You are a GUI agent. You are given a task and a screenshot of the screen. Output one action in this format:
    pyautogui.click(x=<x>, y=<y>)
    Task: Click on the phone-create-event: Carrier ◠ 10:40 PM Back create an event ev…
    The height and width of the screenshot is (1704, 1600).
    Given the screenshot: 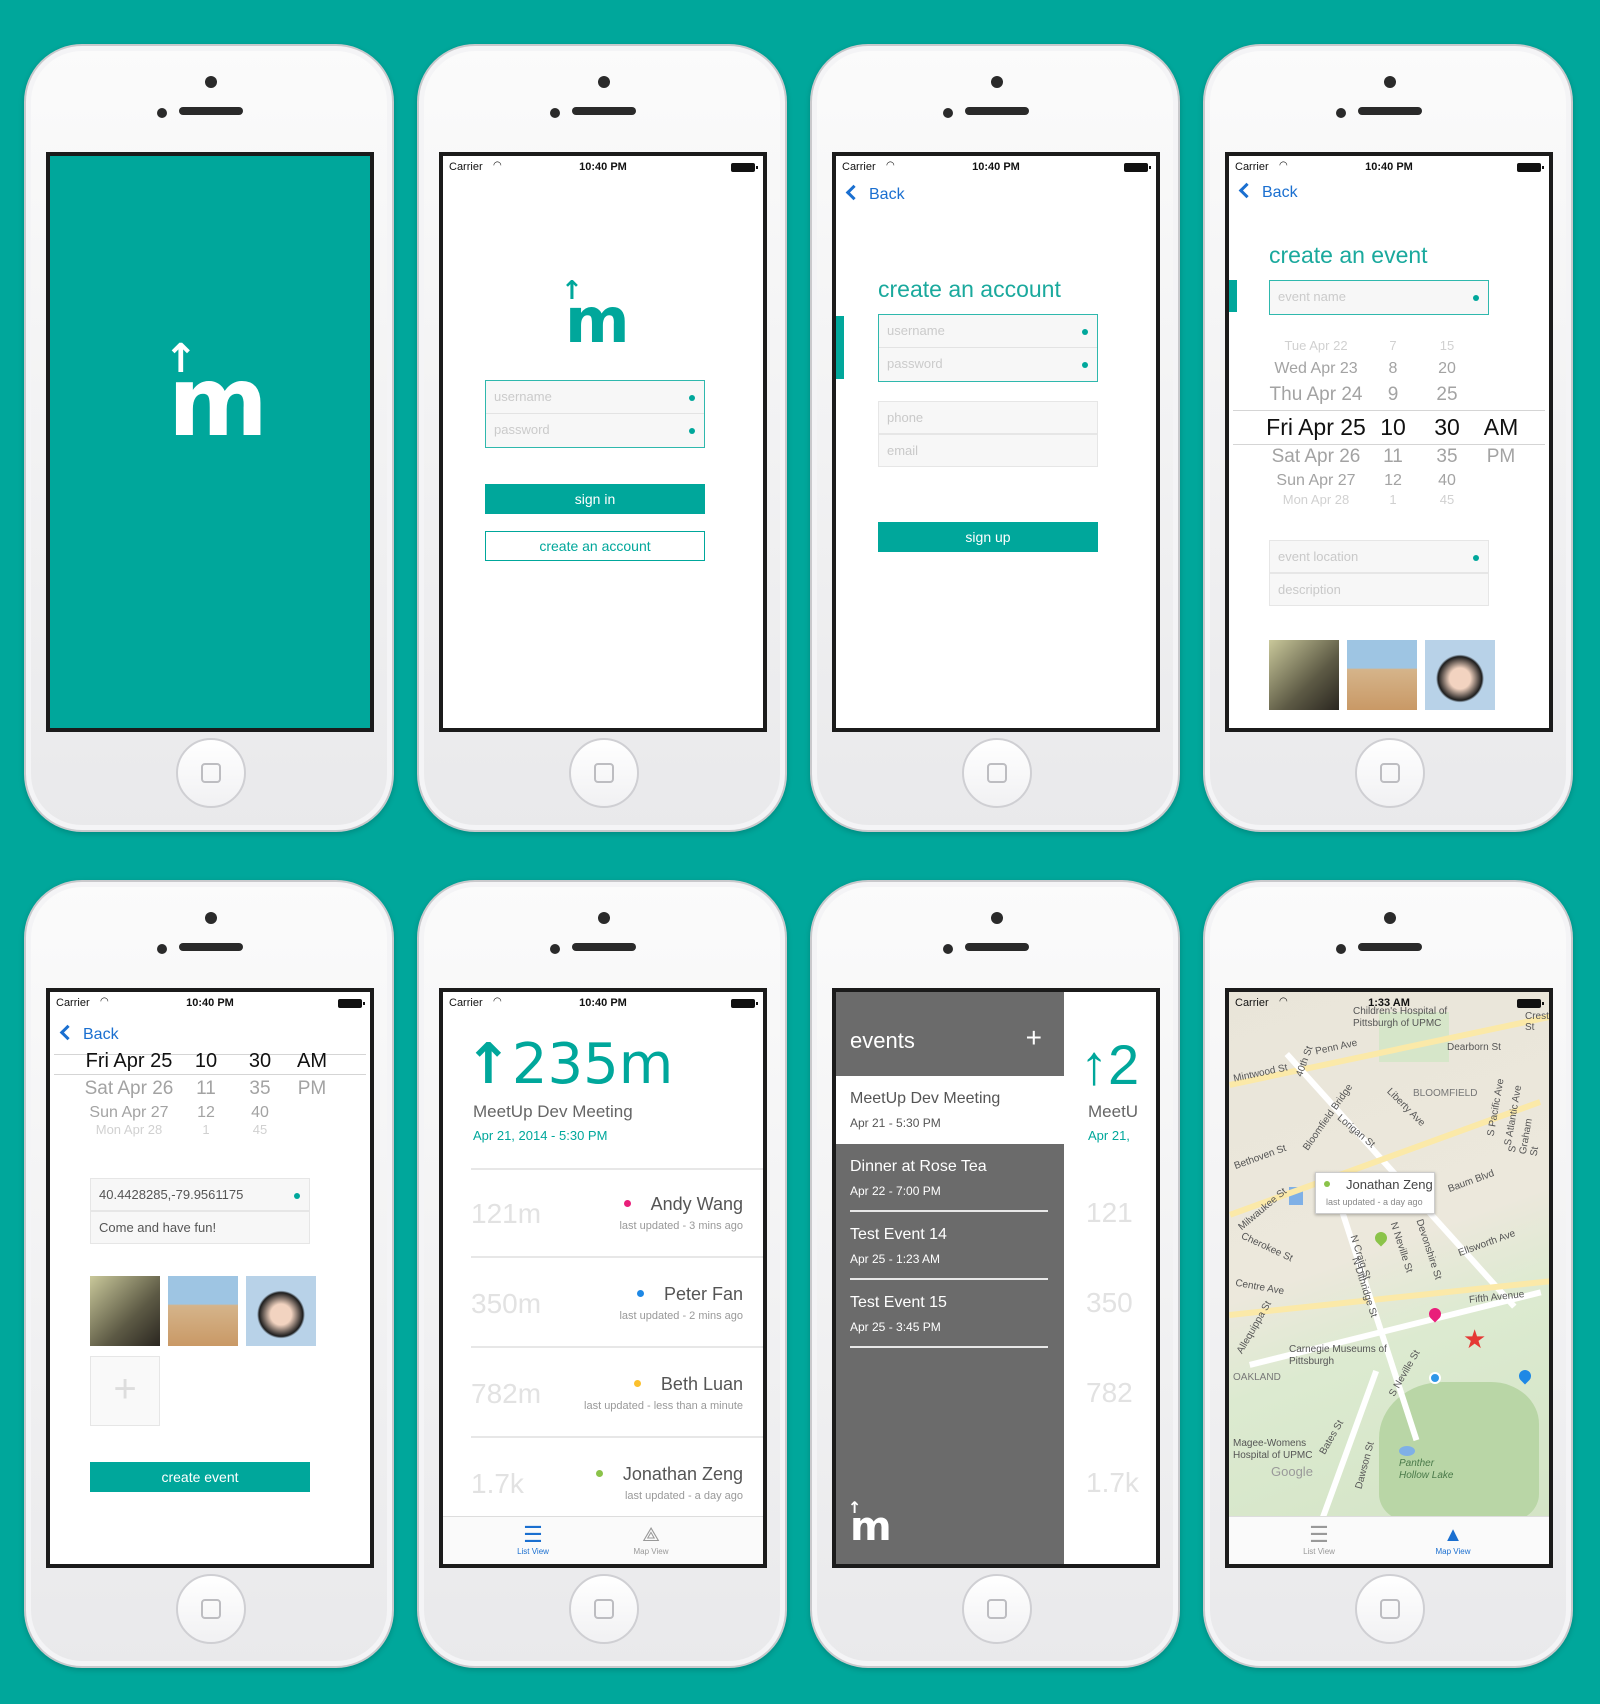 What is the action you would take?
    pyautogui.click(x=1388, y=438)
    